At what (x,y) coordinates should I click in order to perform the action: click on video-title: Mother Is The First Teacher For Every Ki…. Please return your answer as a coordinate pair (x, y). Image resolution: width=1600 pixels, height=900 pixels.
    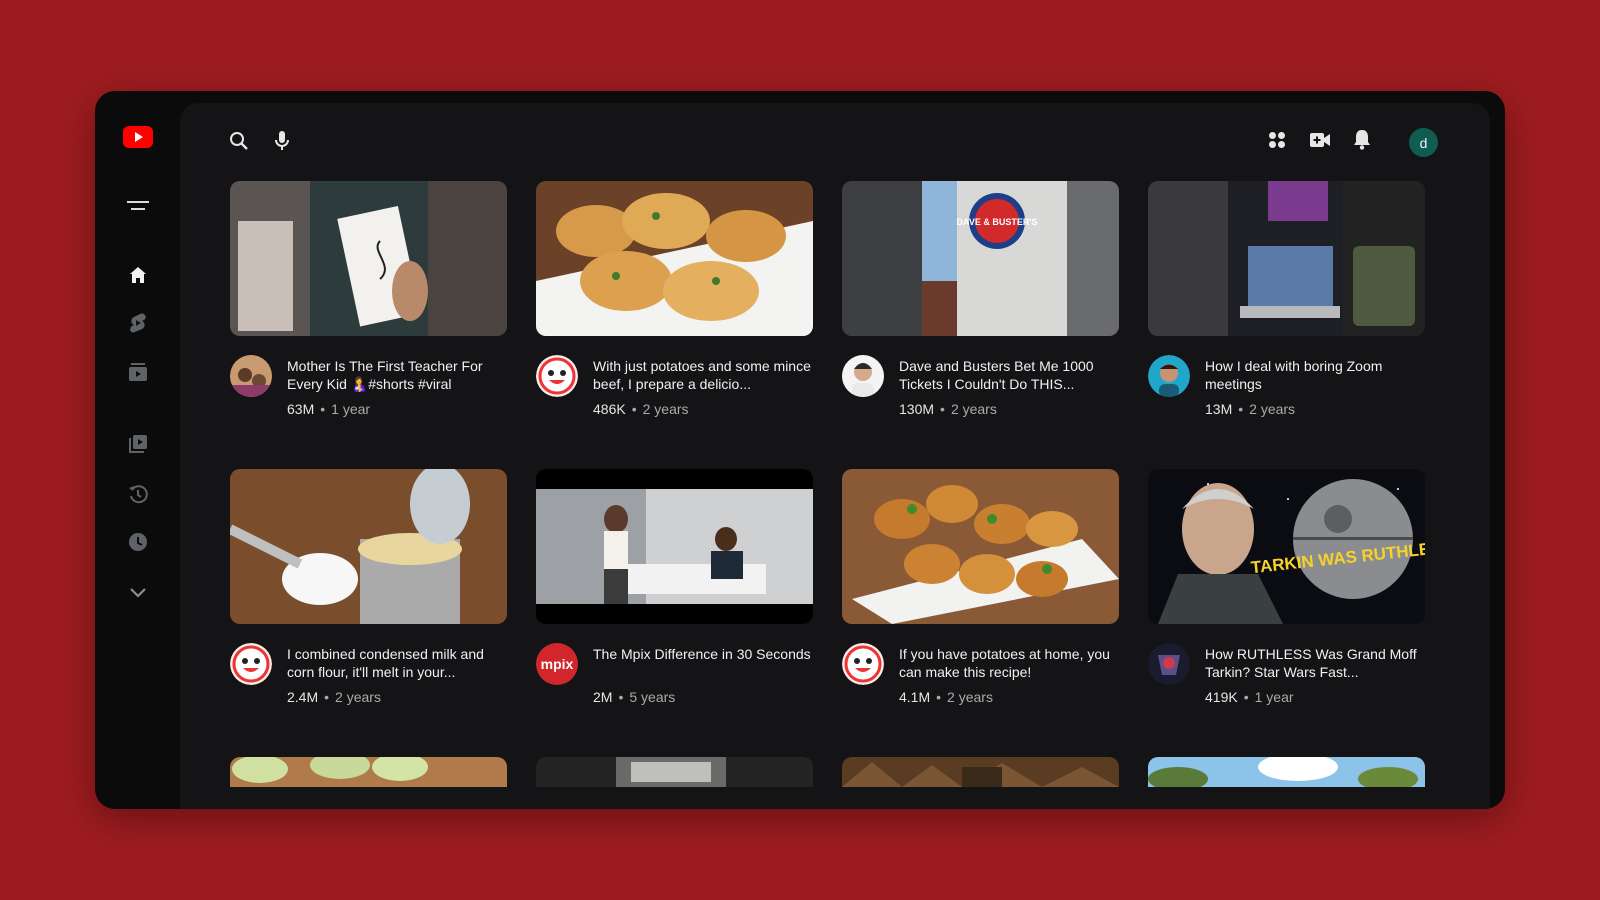
    Looking at the image, I should click on (396, 375).